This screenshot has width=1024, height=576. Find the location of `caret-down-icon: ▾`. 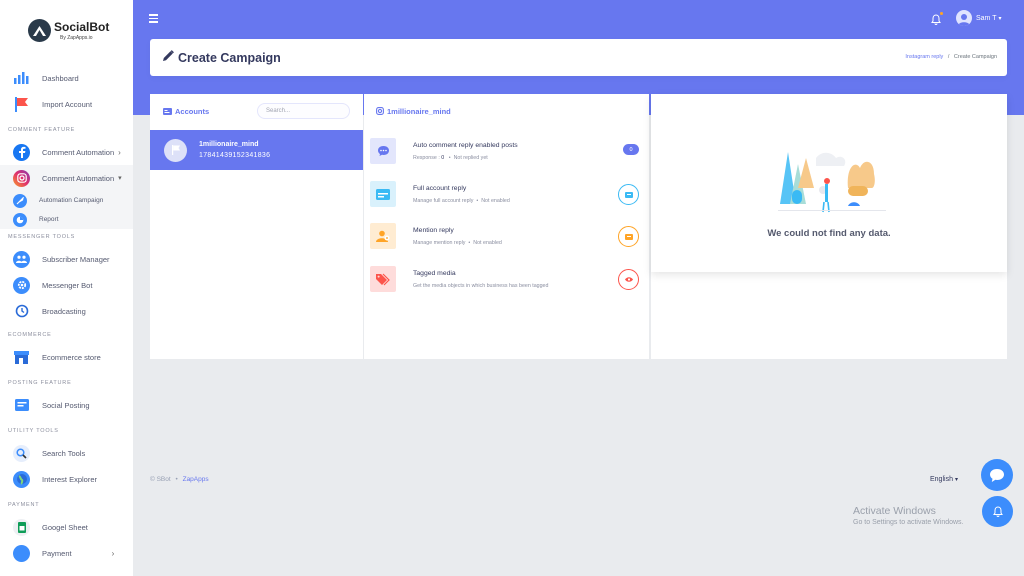

caret-down-icon: ▾ is located at coordinates (1000, 18).